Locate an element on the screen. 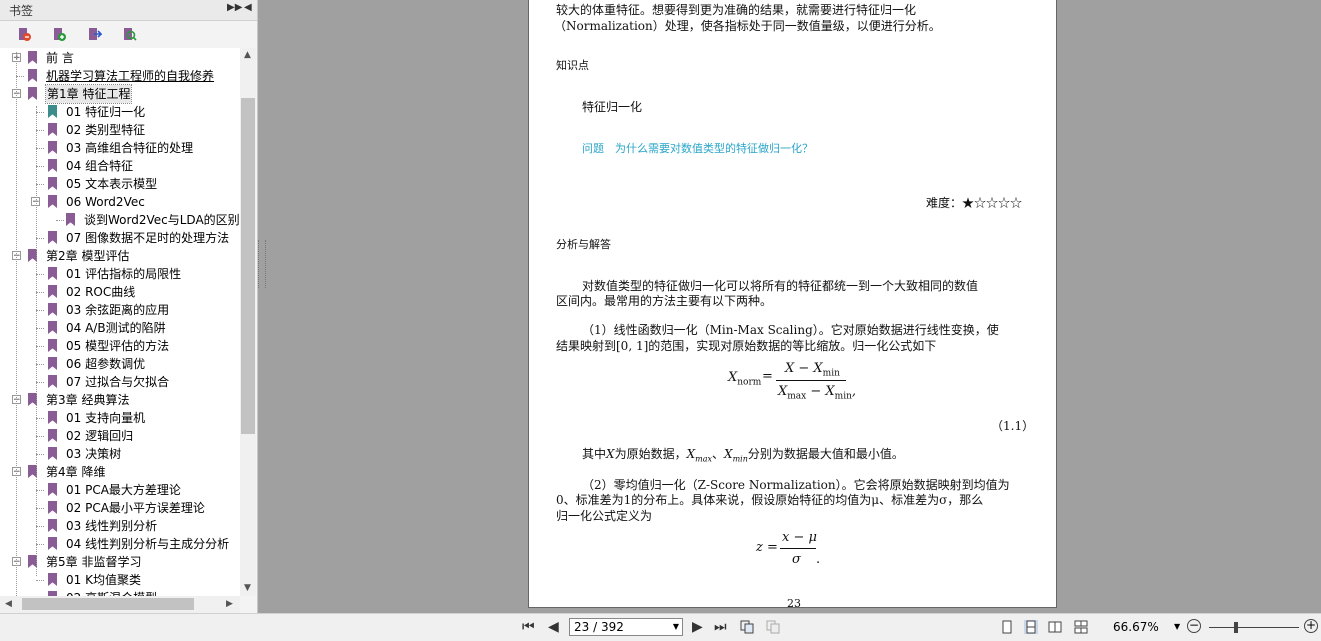  formula2-numerator: x − μ is located at coordinates (799, 537).